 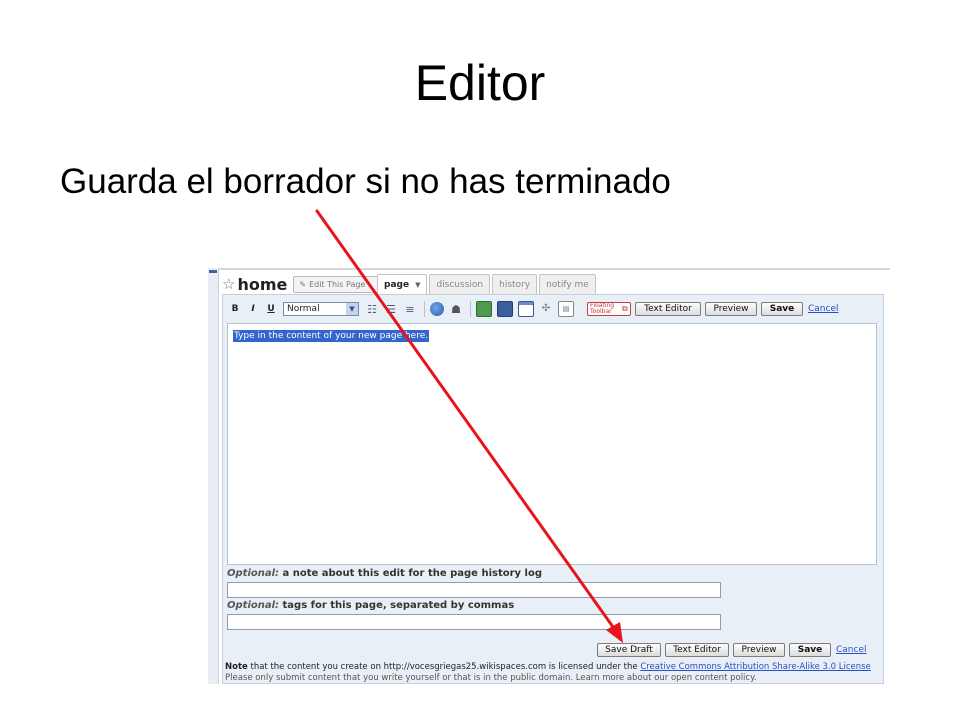 I want to click on edit-note-input, so click(x=474, y=590).